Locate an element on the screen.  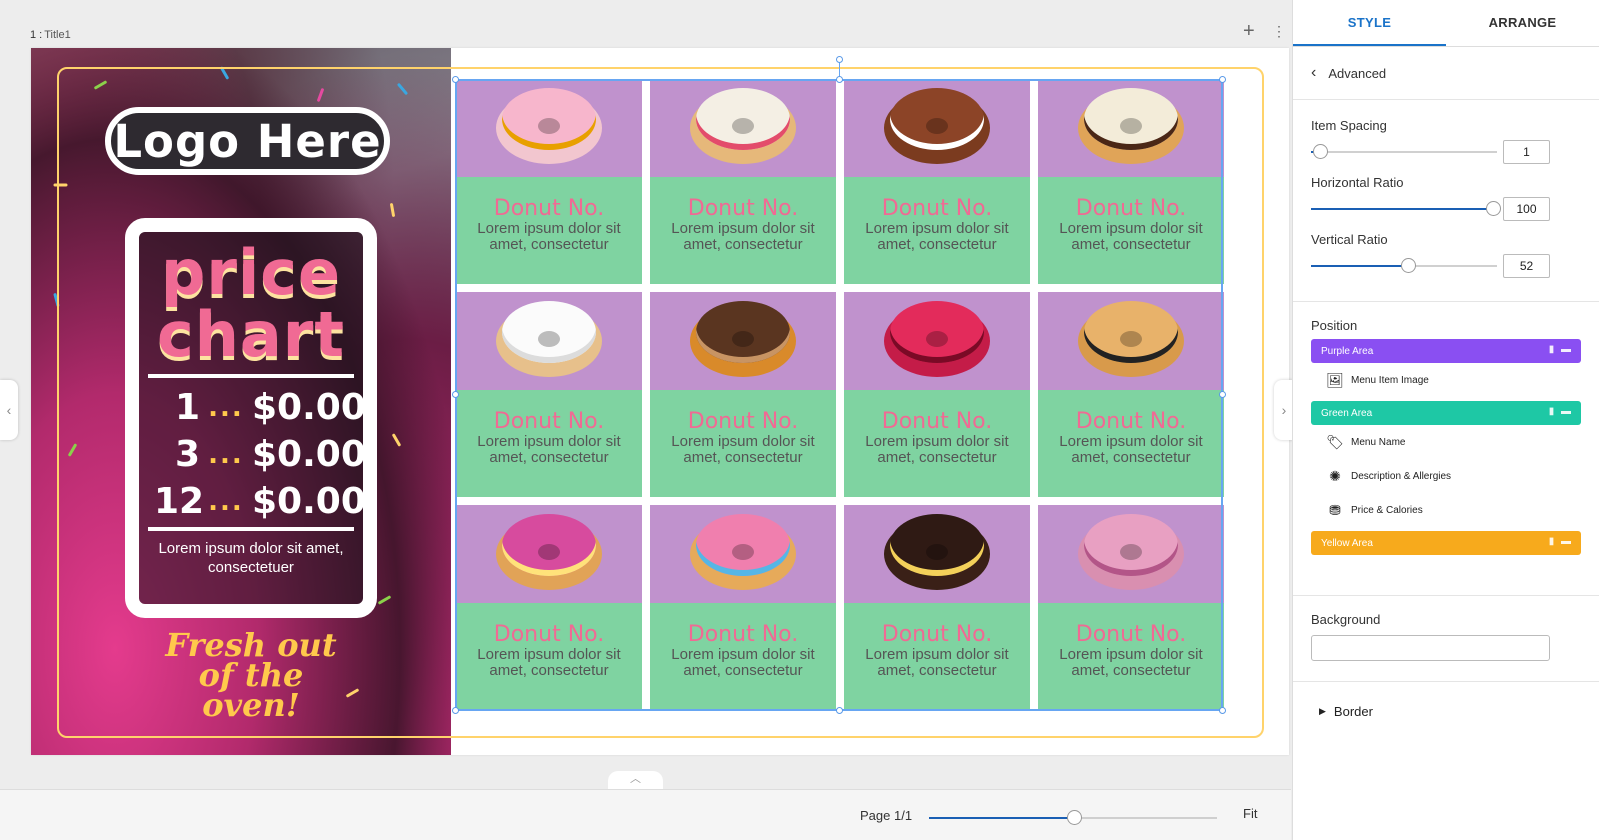
area-child-item: ✺ Description & Allergies is located at coordinates (1446, 476).